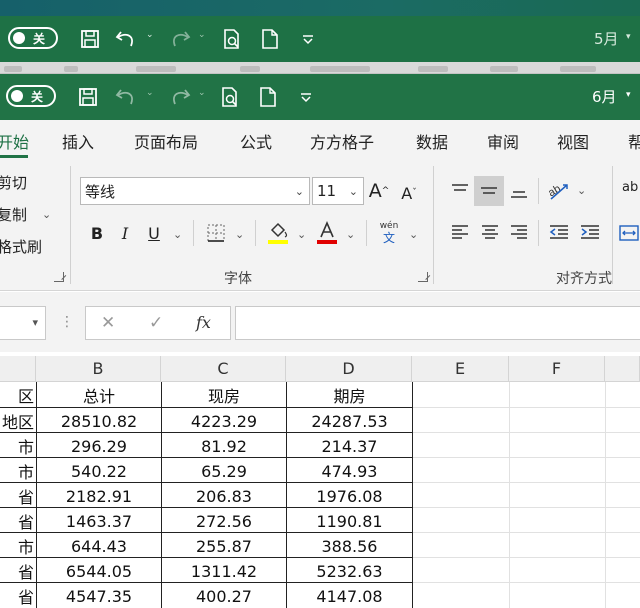 The height and width of the screenshot is (608, 640). I want to click on table-cell: 65.29, so click(224, 471).